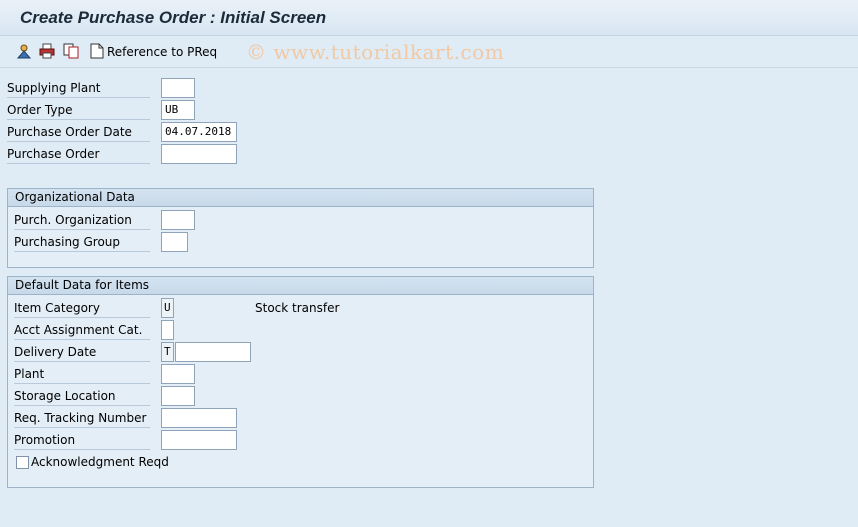 This screenshot has height=527, width=858. I want to click on delivery-date-field, so click(213, 352).